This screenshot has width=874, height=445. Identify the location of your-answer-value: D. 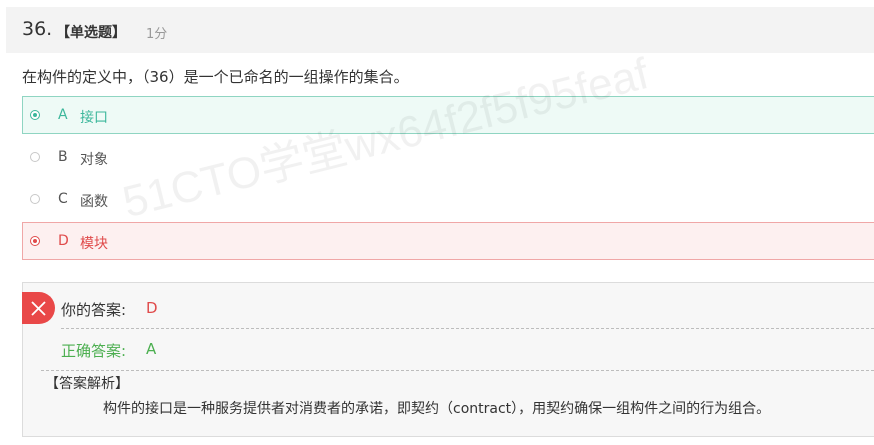
(152, 308).